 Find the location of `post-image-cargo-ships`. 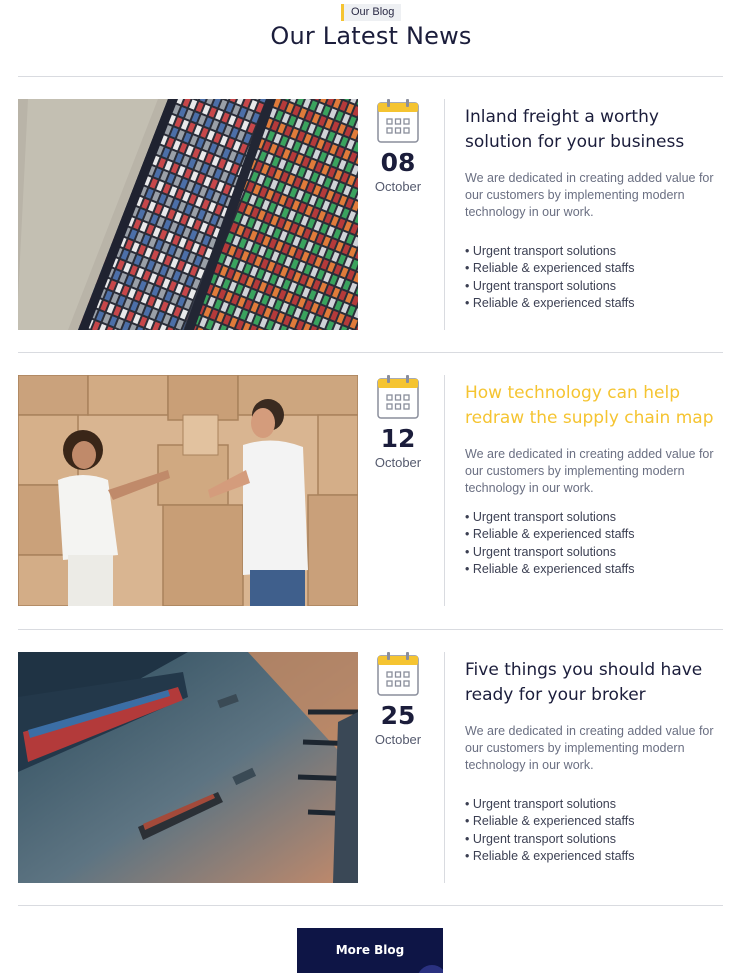

post-image-cargo-ships is located at coordinates (188, 767).